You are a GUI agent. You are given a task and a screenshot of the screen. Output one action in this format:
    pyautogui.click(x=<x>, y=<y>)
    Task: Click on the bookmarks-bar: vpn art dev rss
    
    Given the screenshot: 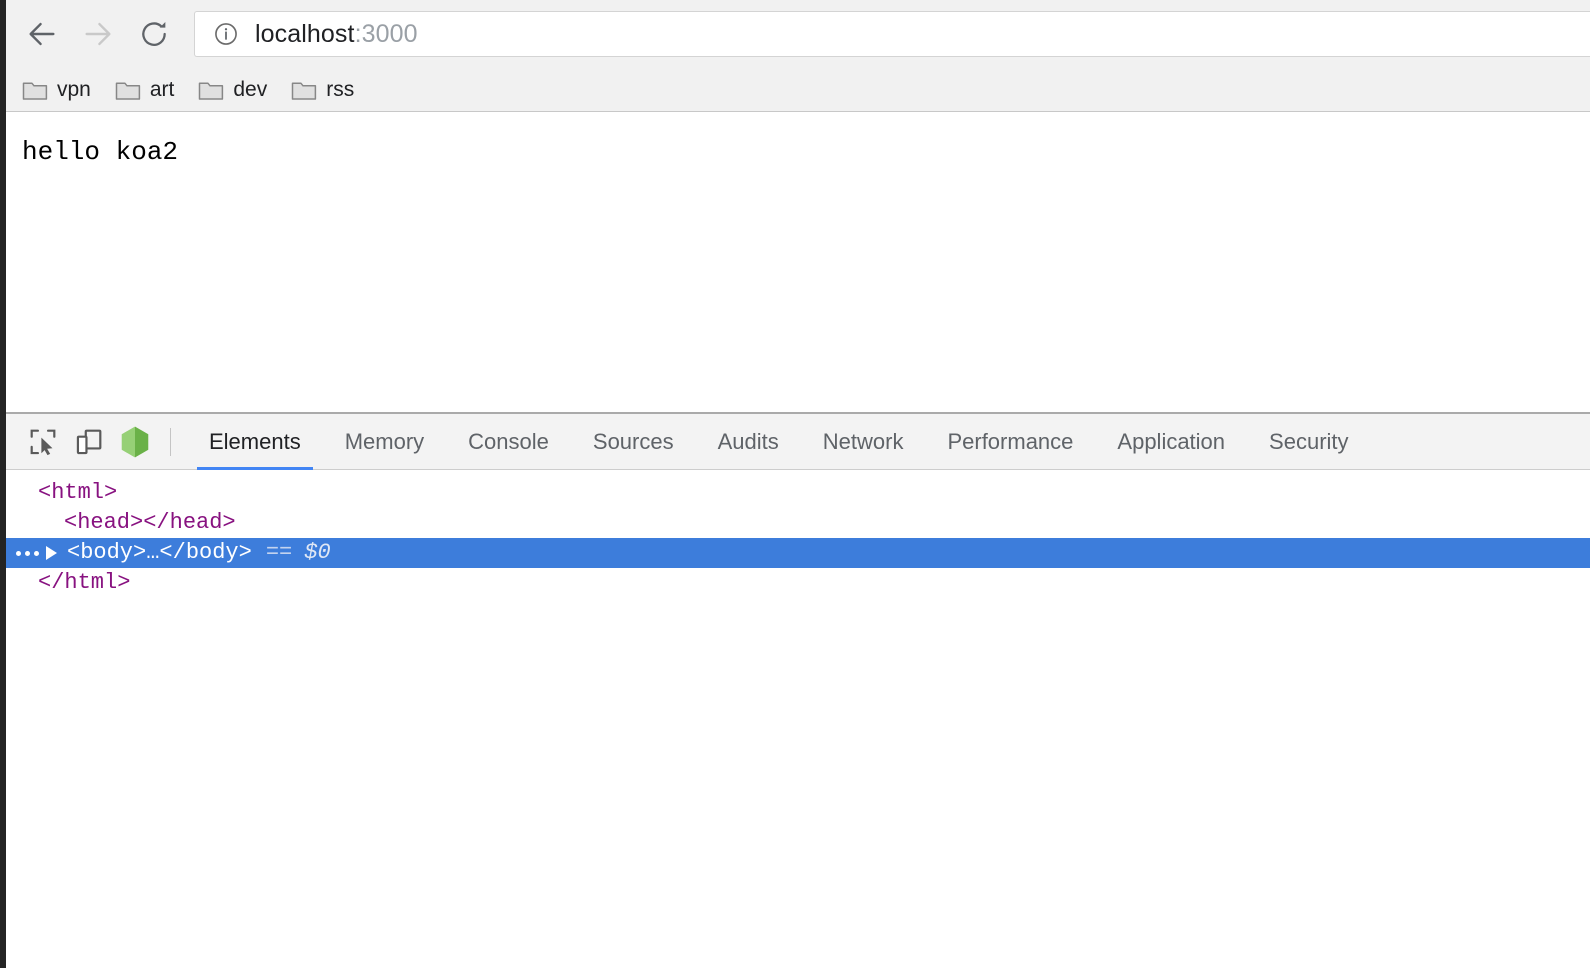 What is the action you would take?
    pyautogui.click(x=795, y=90)
    